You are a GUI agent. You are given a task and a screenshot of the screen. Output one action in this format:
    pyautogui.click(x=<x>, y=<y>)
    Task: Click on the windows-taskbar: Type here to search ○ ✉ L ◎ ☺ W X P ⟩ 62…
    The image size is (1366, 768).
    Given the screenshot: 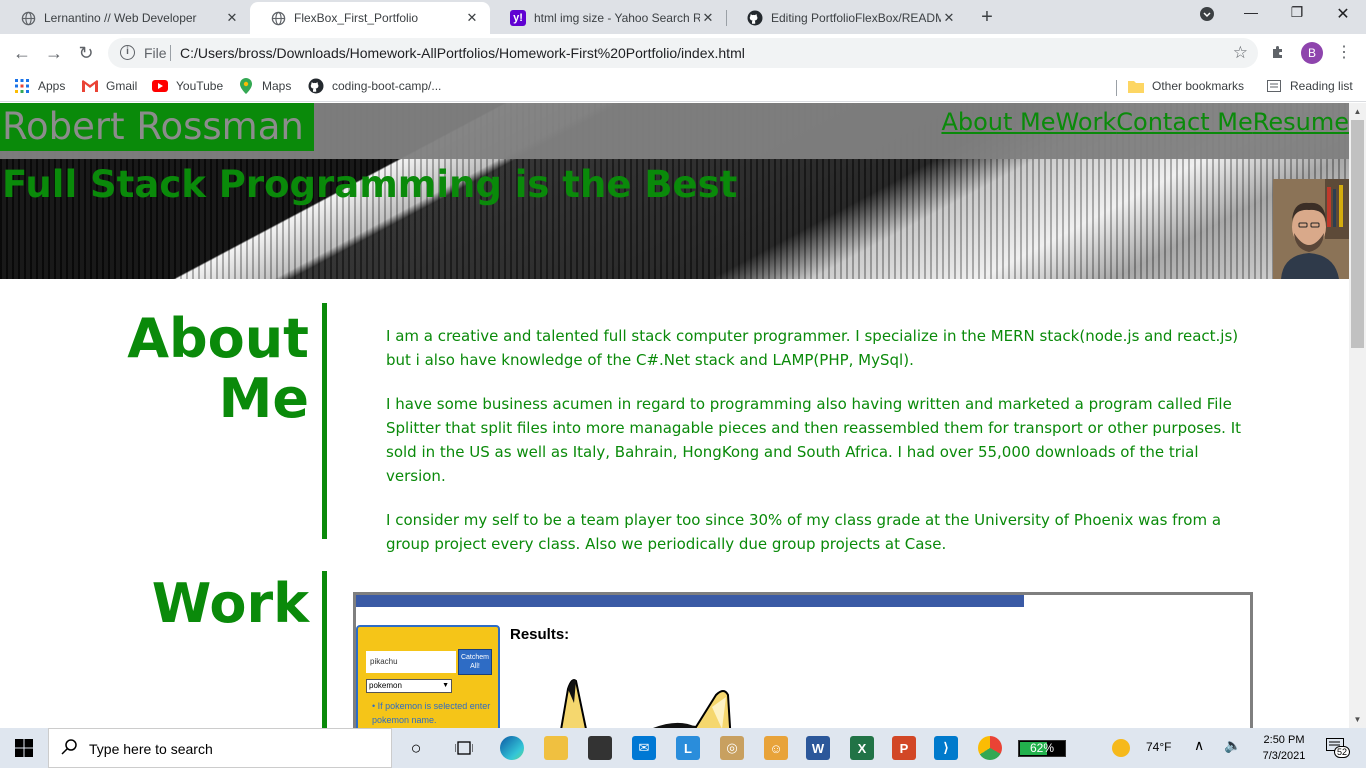 What is the action you would take?
    pyautogui.click(x=683, y=748)
    